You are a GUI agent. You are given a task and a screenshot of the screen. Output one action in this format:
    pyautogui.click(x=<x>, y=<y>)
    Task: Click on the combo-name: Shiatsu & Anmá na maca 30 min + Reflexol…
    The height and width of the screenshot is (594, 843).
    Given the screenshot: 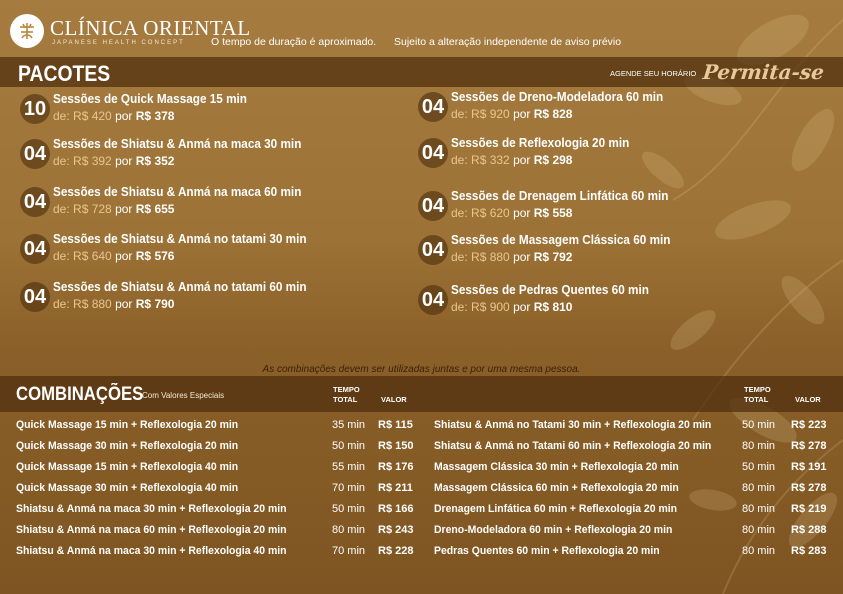 What is the action you would take?
    pyautogui.click(x=151, y=509)
    